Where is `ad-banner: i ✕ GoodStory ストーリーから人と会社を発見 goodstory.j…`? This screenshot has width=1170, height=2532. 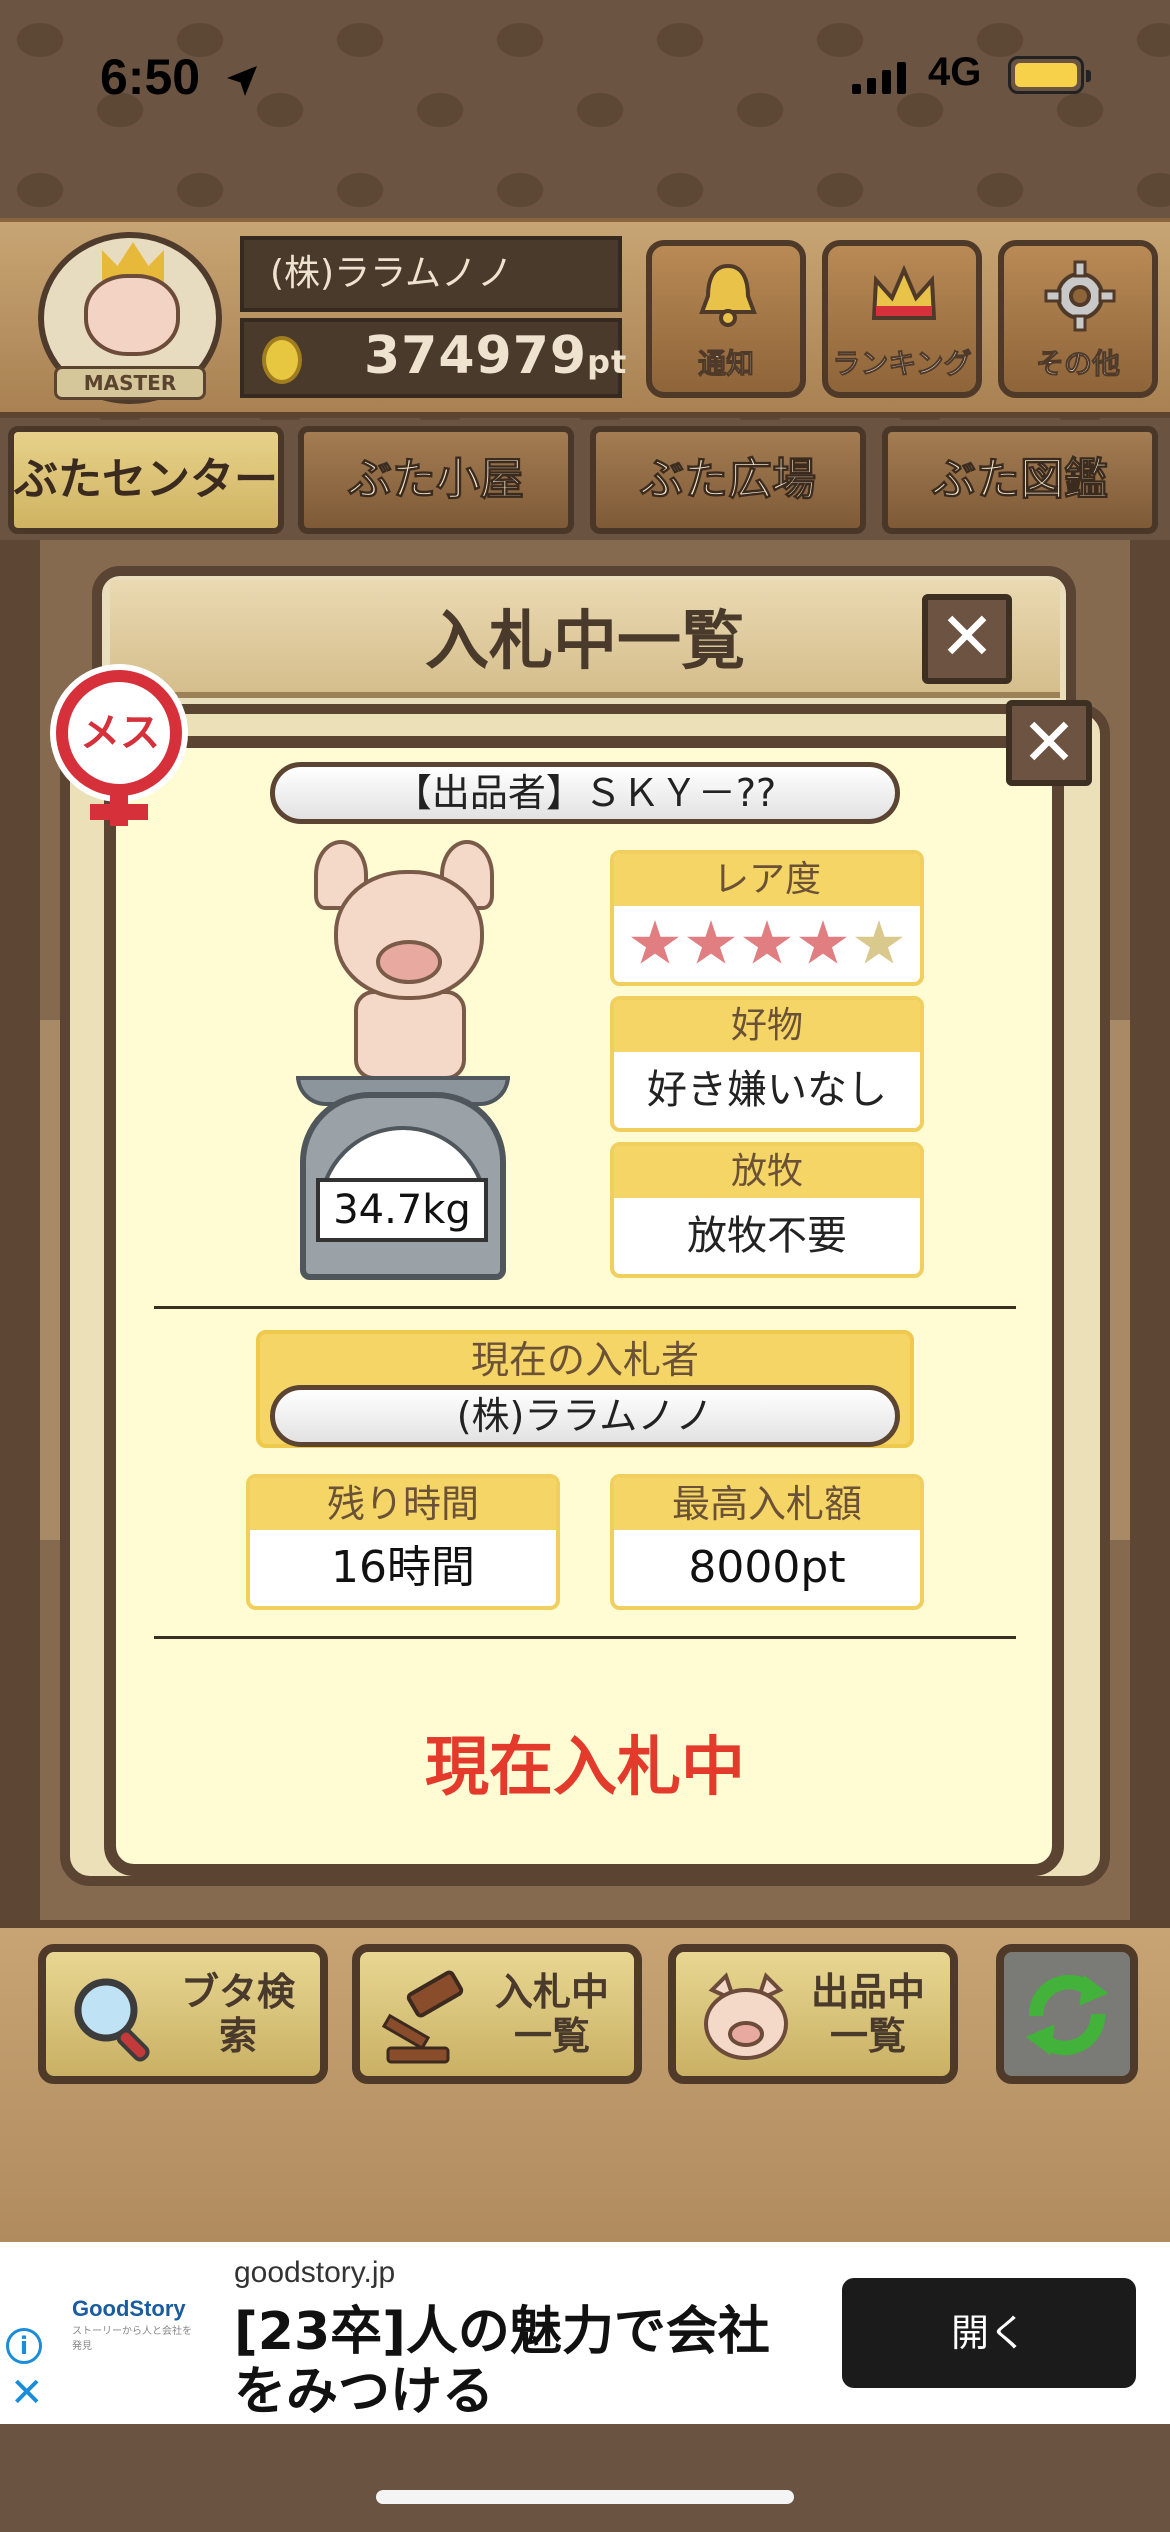 ad-banner: i ✕ GoodStory ストーリーから人と会社を発見 goodstory.j… is located at coordinates (585, 2333).